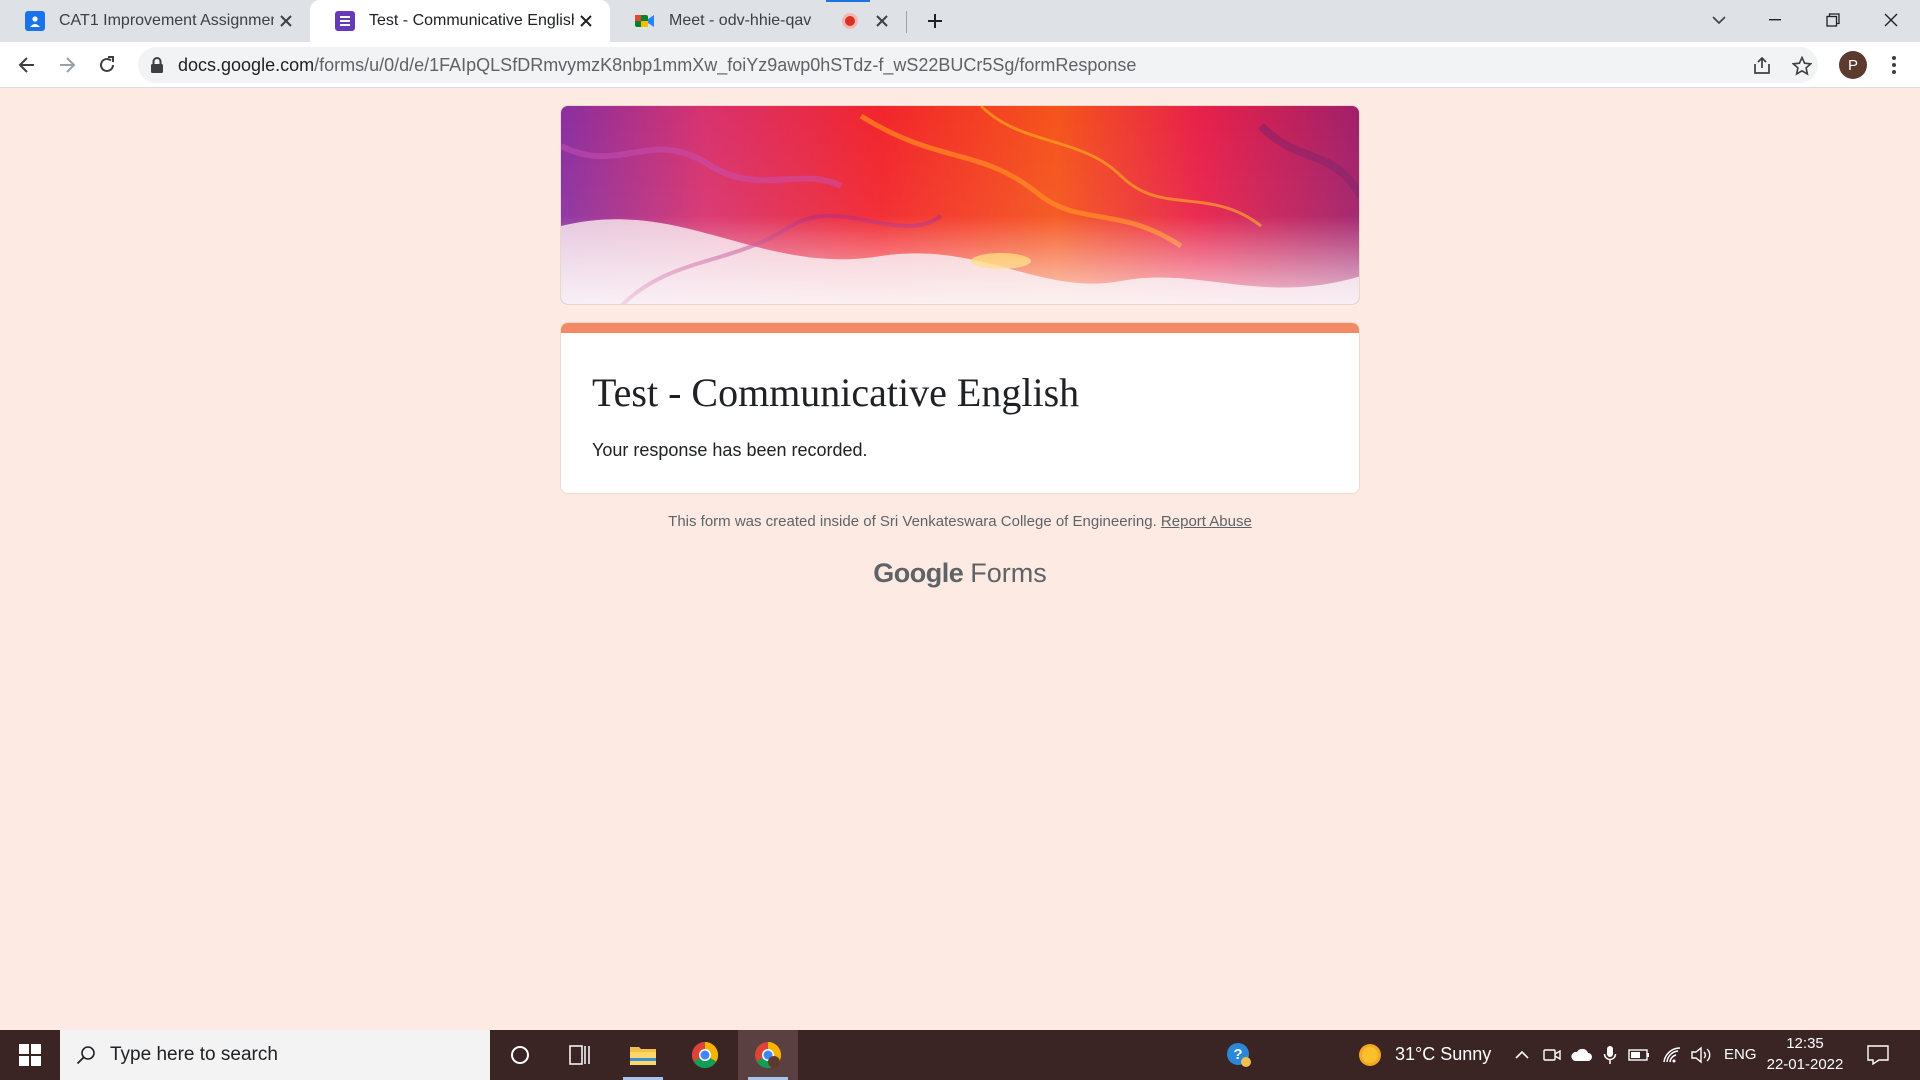 The width and height of the screenshot is (1920, 1080). Describe the element at coordinates (1702, 1055) in the screenshot. I see `volume-icon` at that location.